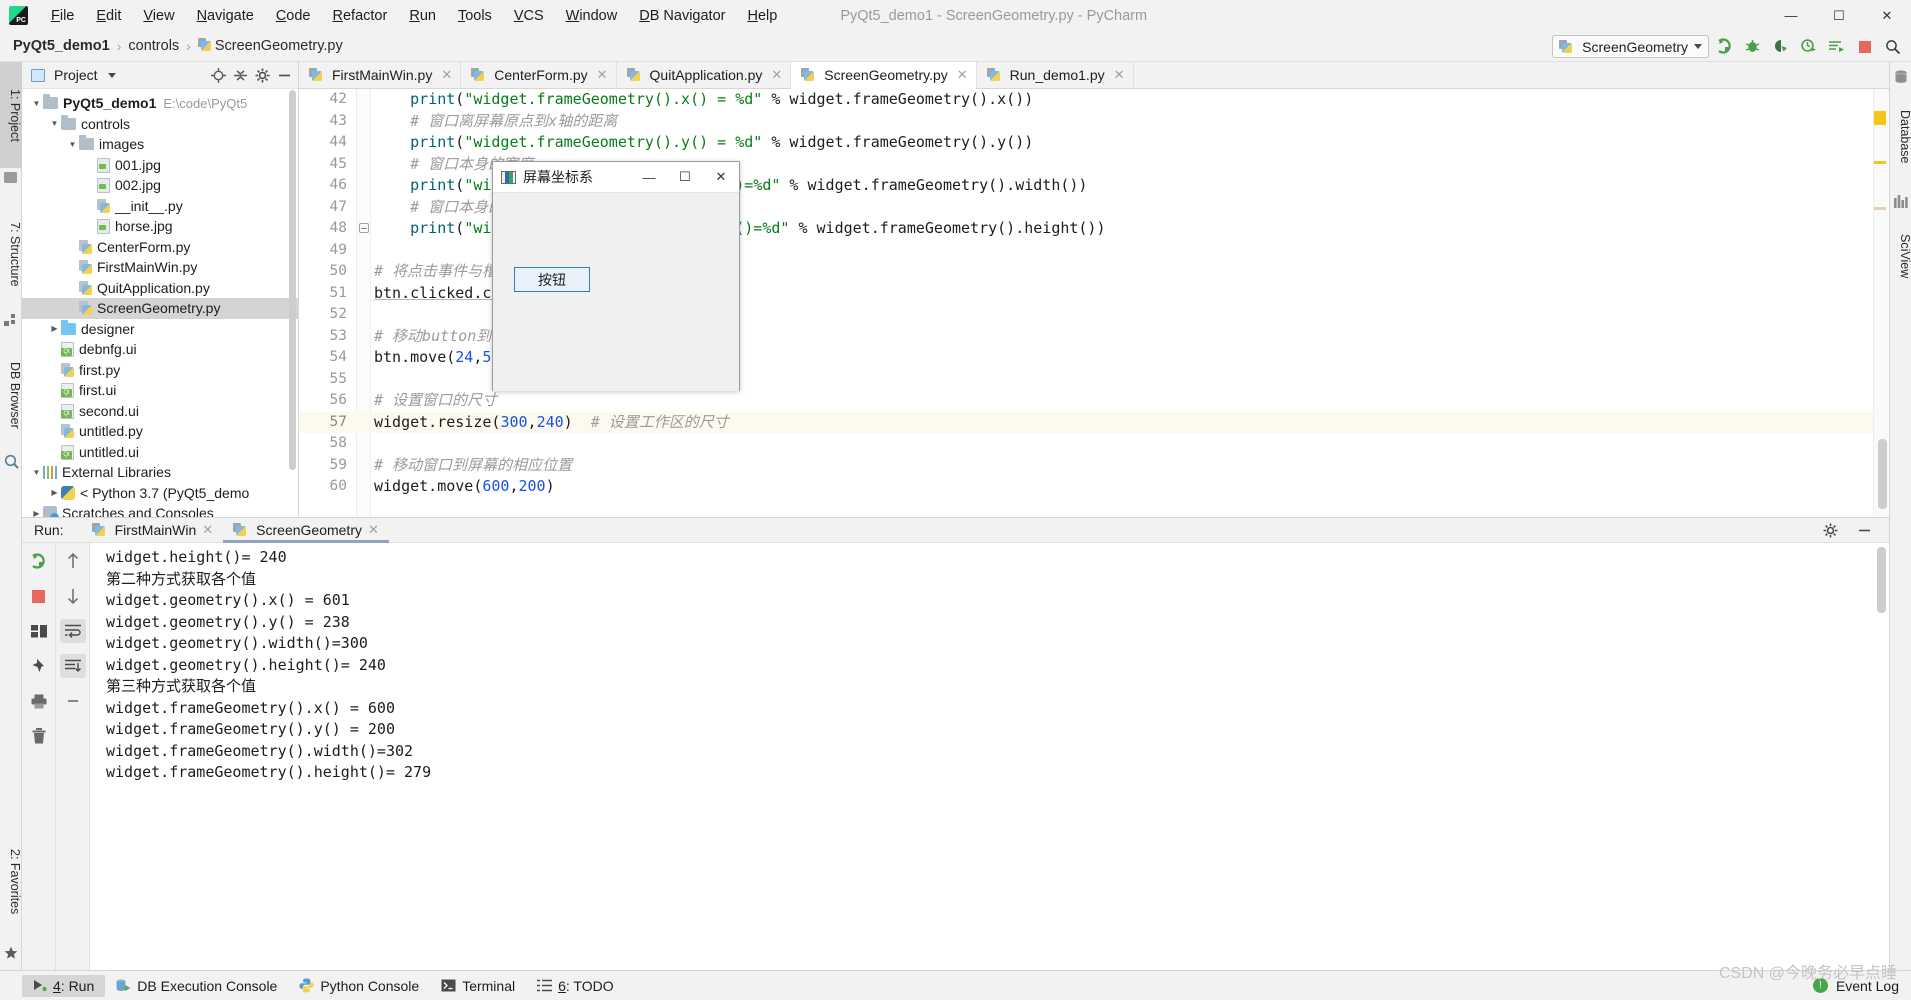 The image size is (1911, 1000). What do you see at coordinates (160, 267) in the screenshot?
I see `tree-item: FirstMainWin.py` at bounding box center [160, 267].